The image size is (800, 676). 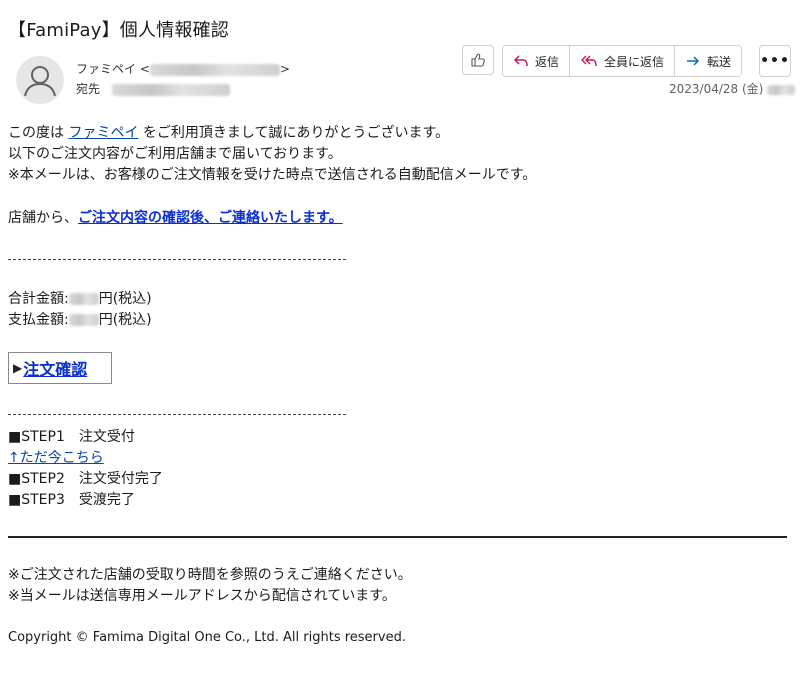 What do you see at coordinates (693, 61) in the screenshot?
I see `forward-arrow-icon` at bounding box center [693, 61].